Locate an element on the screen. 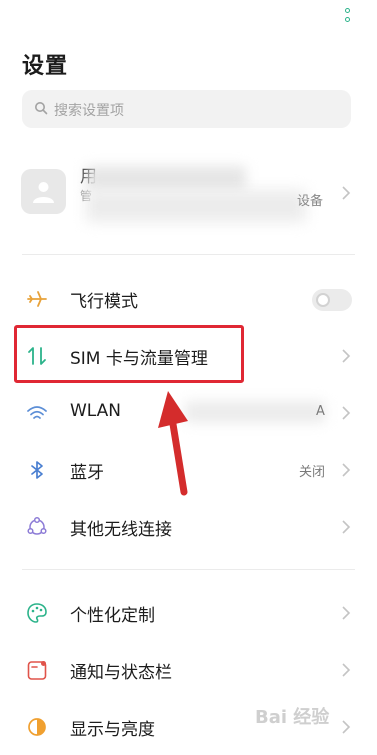  avatar is located at coordinates (43, 191).